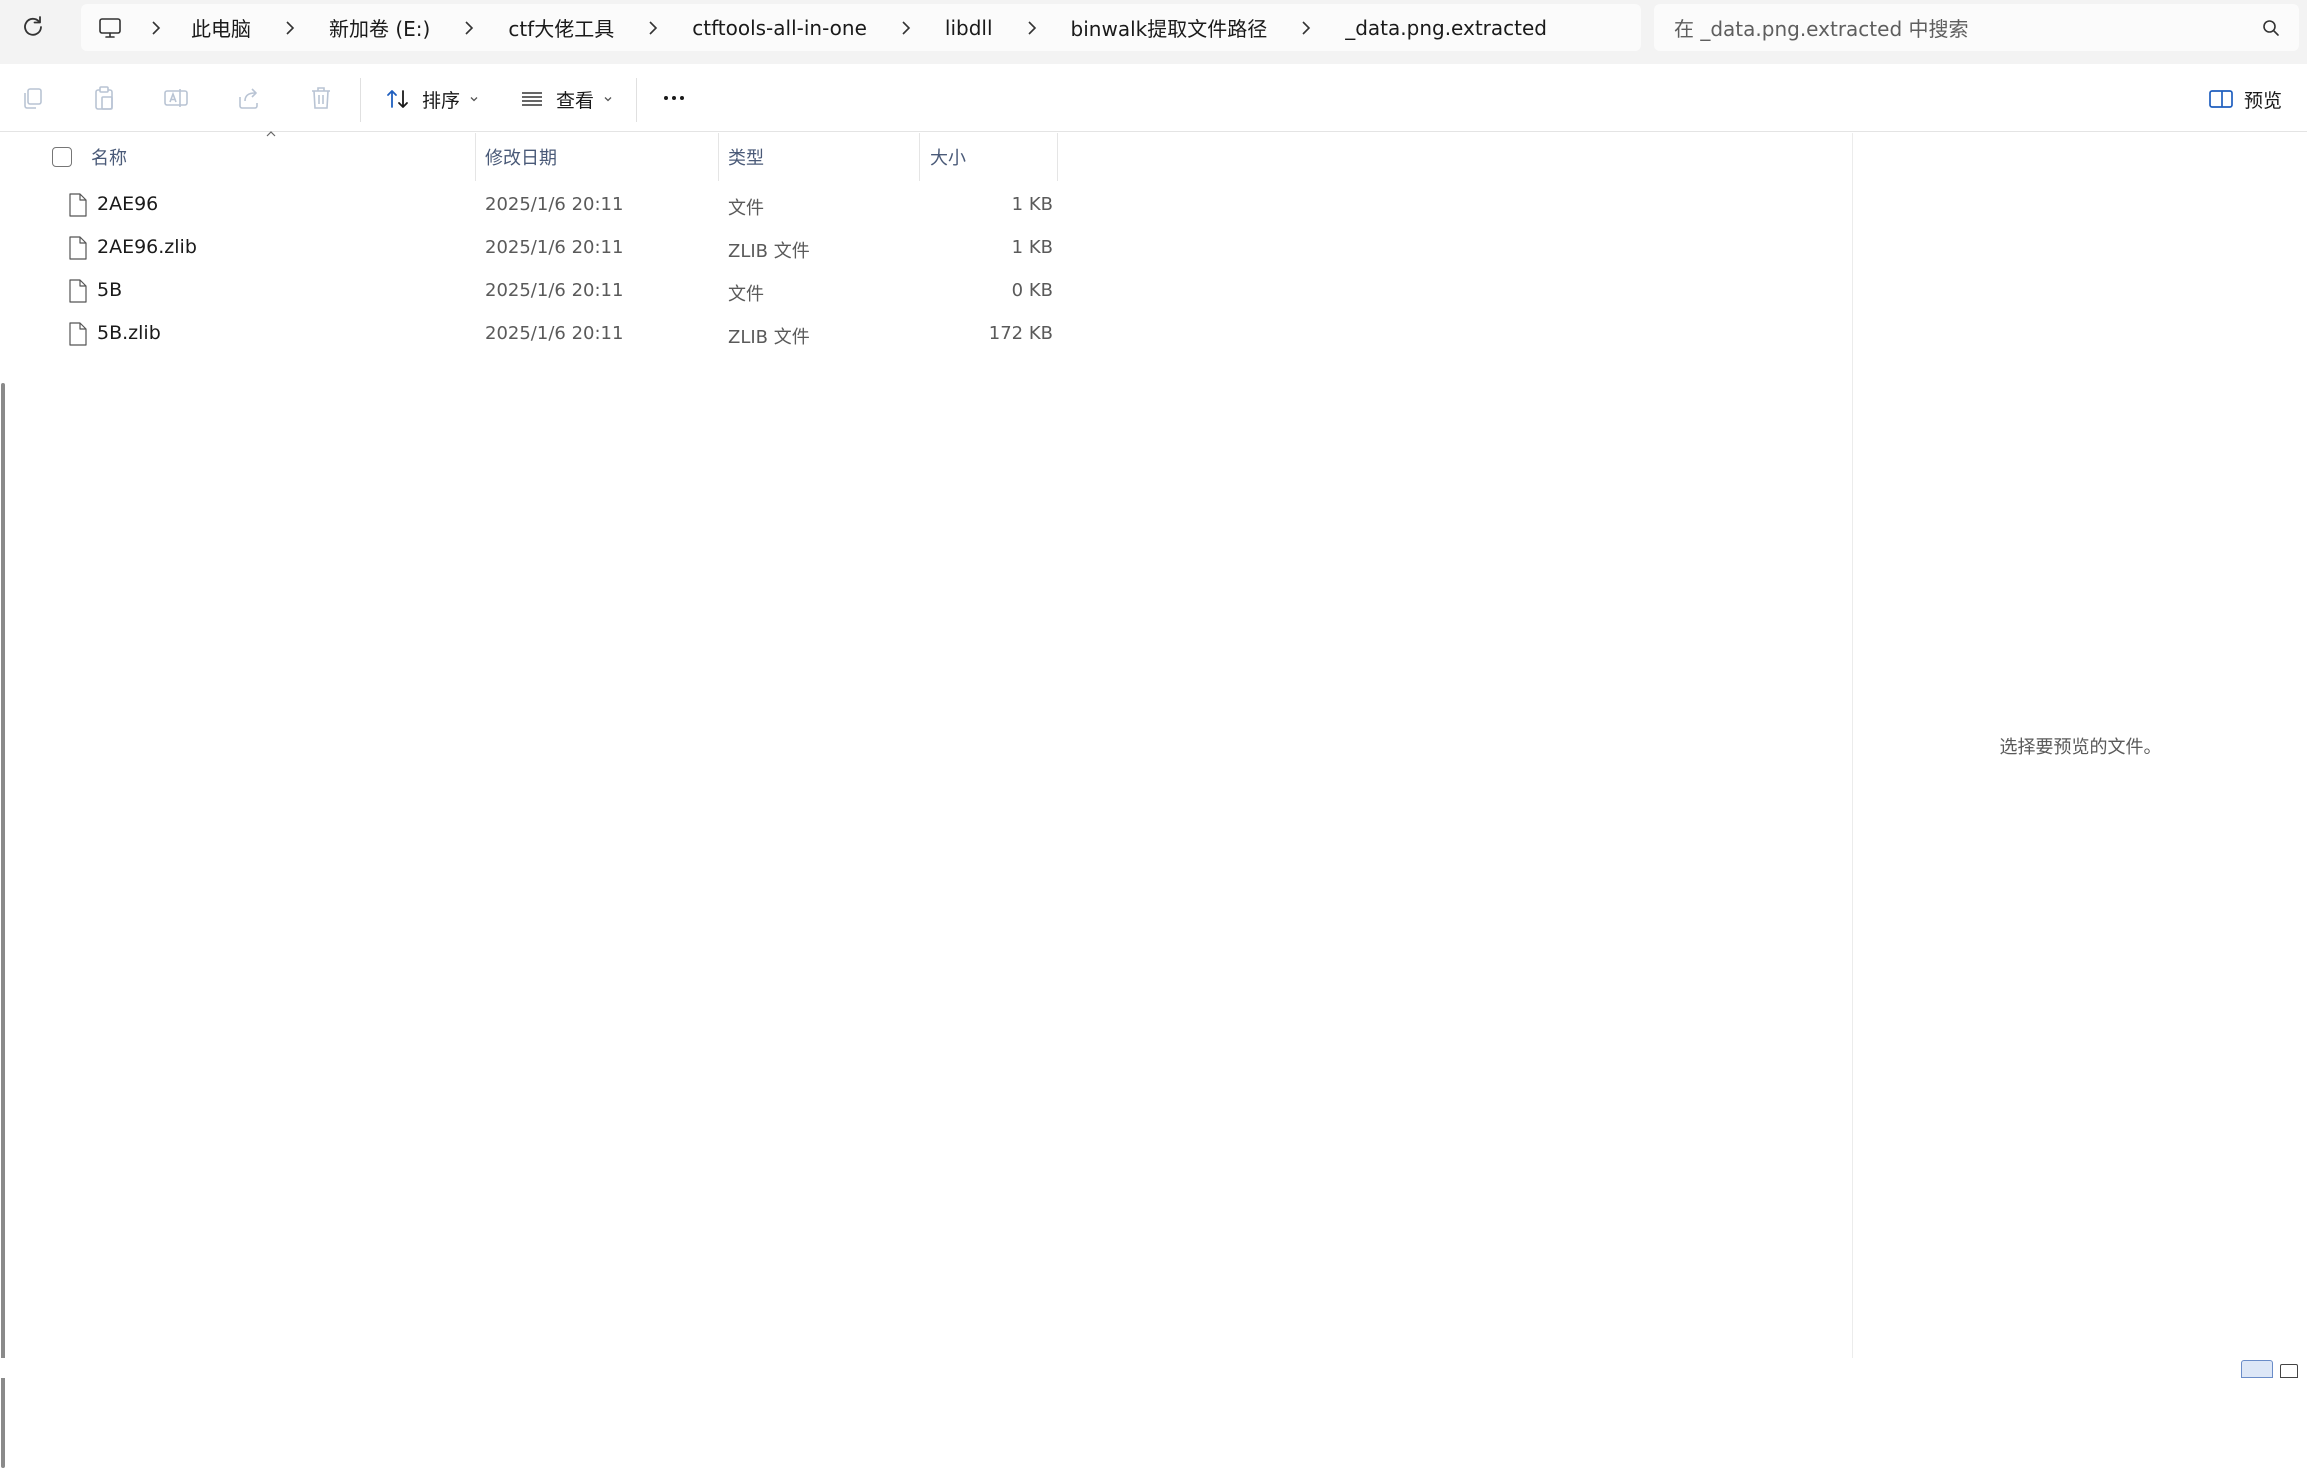  What do you see at coordinates (1153, 98) in the screenshot?
I see `command-bar: 排序 查看 预览` at bounding box center [1153, 98].